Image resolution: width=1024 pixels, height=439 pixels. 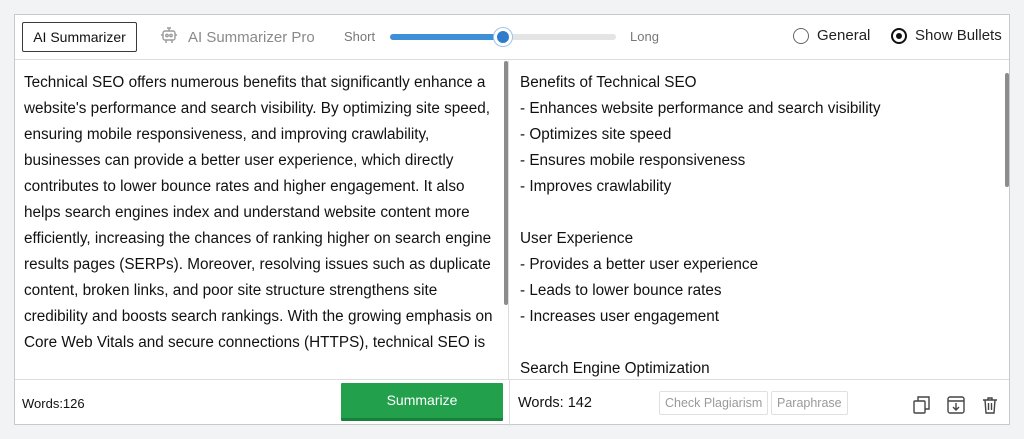 What do you see at coordinates (844, 35) in the screenshot?
I see `radio-general-label: General` at bounding box center [844, 35].